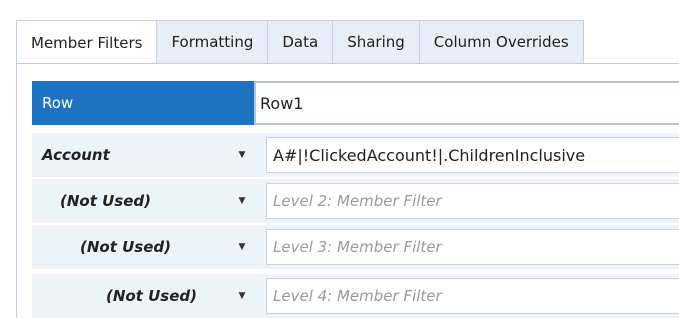 The width and height of the screenshot is (679, 318). Describe the element at coordinates (472, 155) in the screenshot. I see `member-filter-input: A#|!ClickedAccount!|.ChildrenInclusive` at that location.